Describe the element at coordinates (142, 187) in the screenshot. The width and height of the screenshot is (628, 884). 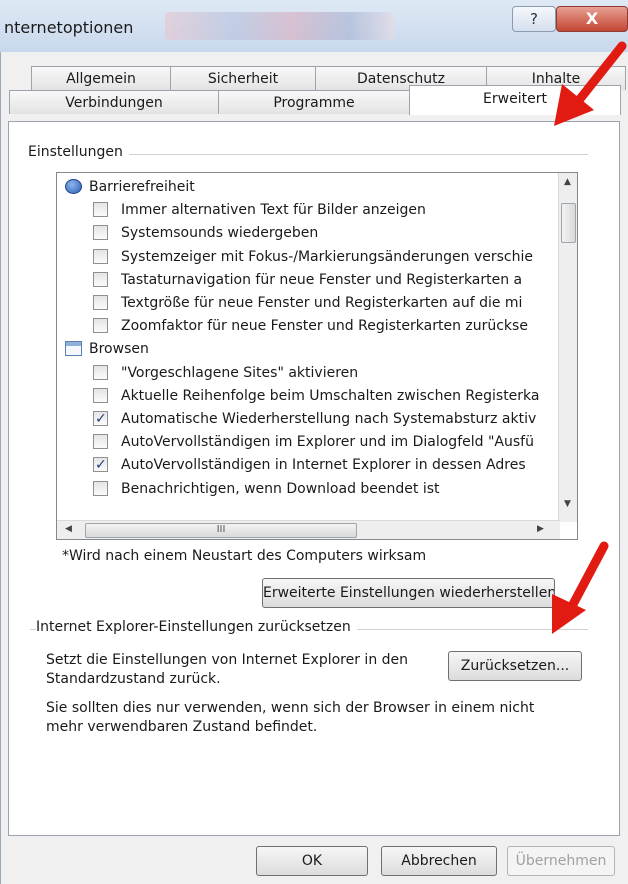
I see `category-label: Barrierefreiheit` at that location.